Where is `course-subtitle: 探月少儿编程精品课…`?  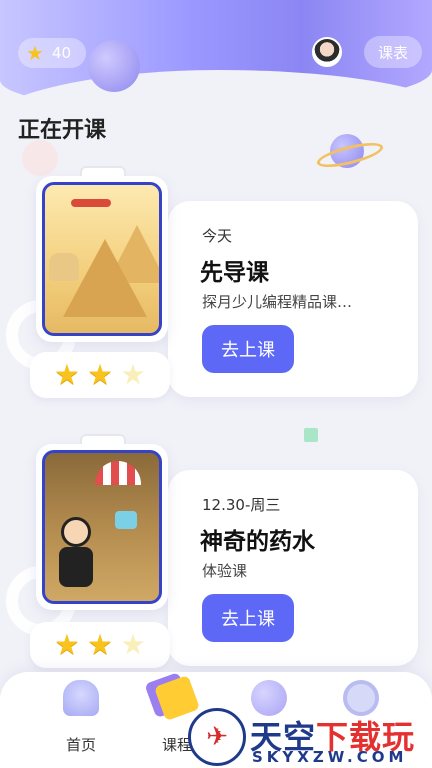 course-subtitle: 探月少儿编程精品课… is located at coordinates (277, 302).